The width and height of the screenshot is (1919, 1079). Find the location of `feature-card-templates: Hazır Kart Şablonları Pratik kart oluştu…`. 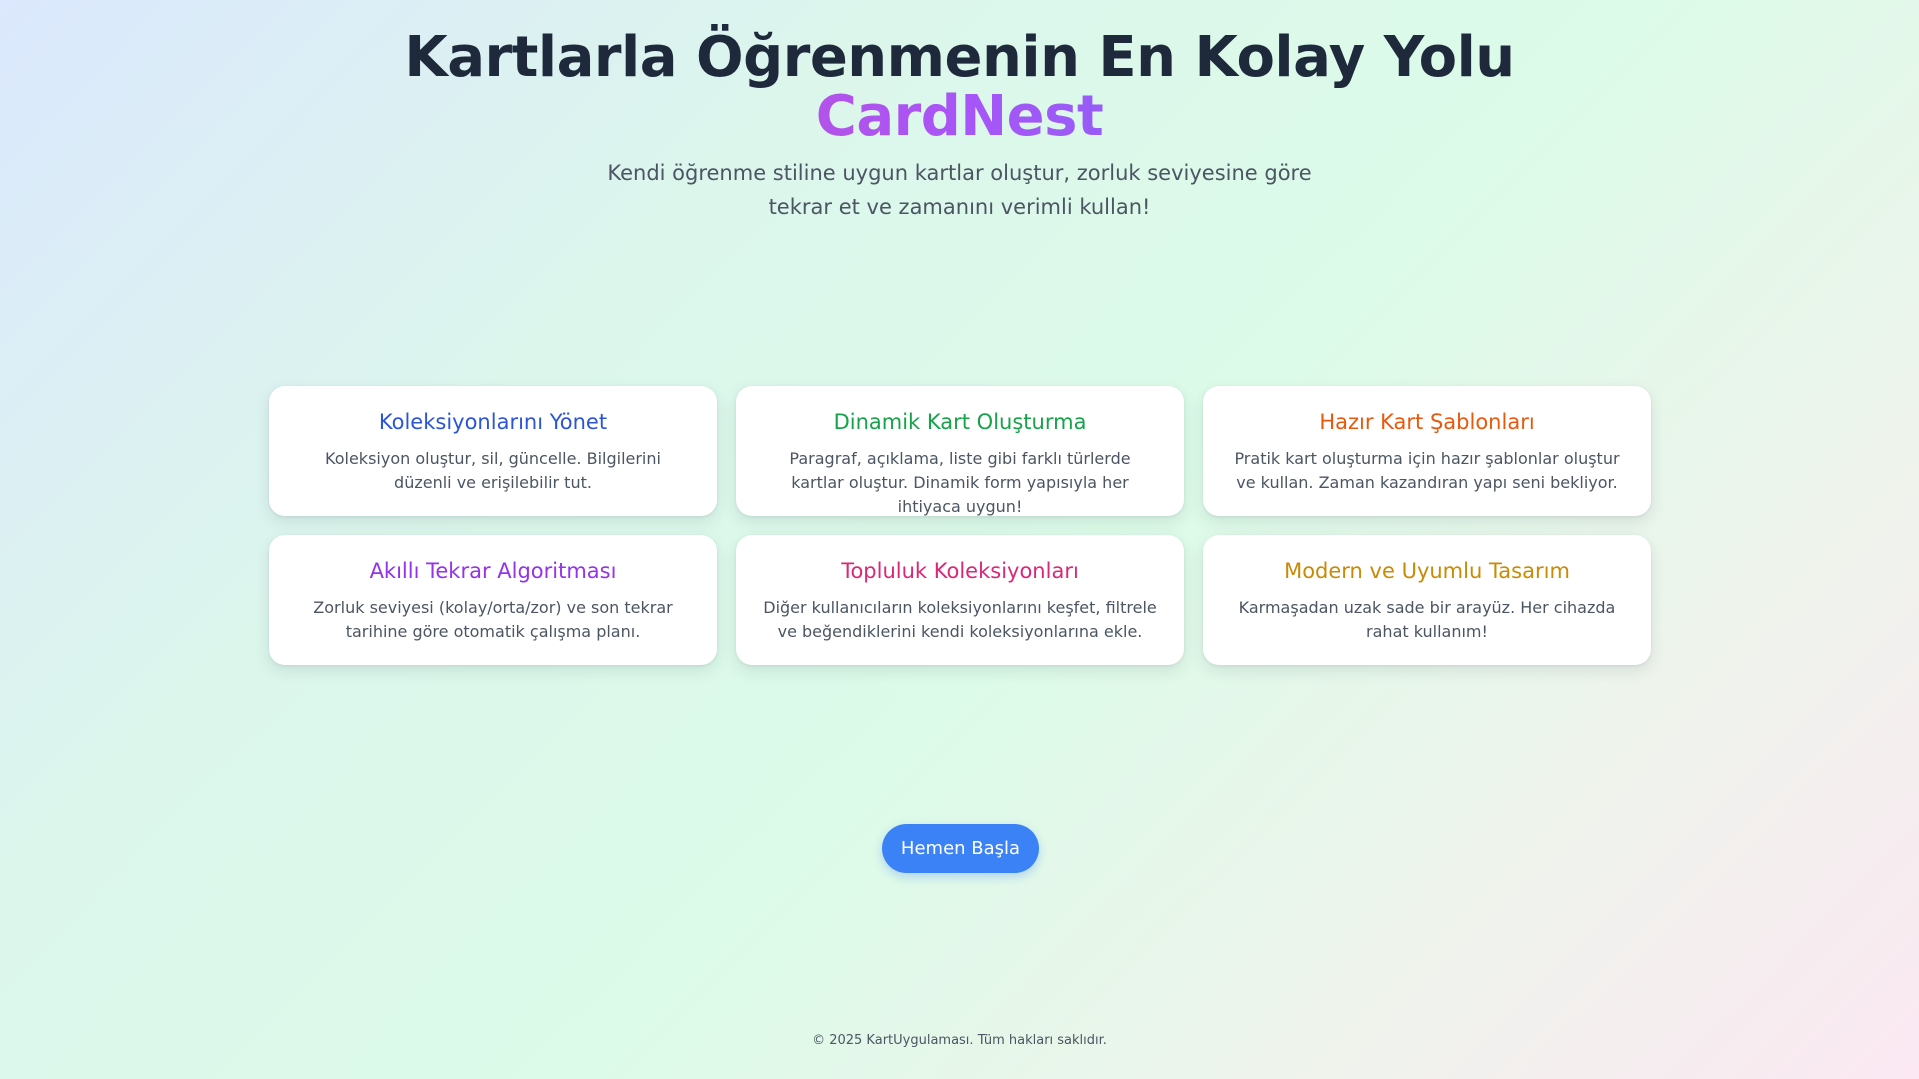

feature-card-templates: Hazır Kart Şablonları Pratik kart oluştu… is located at coordinates (1427, 451).